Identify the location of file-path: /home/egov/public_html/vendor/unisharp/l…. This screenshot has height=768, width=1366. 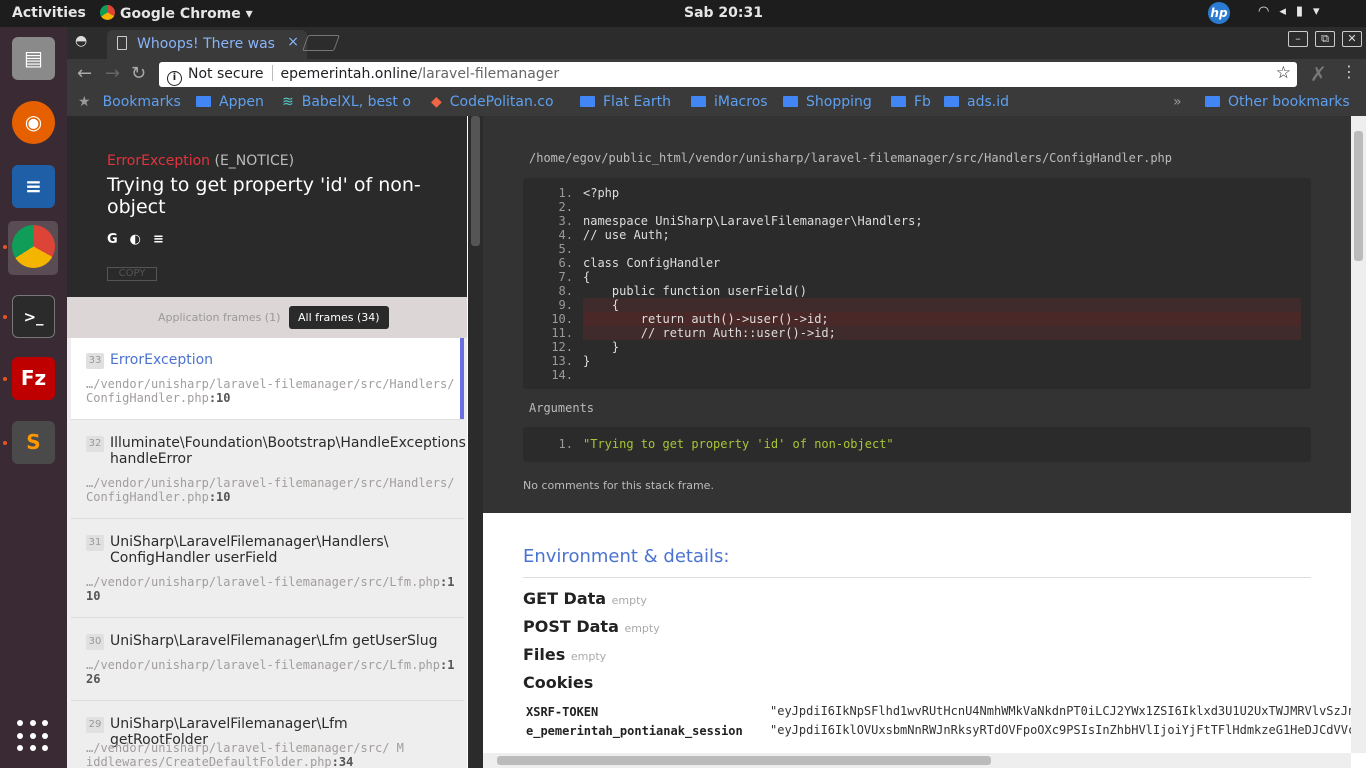
(850, 158).